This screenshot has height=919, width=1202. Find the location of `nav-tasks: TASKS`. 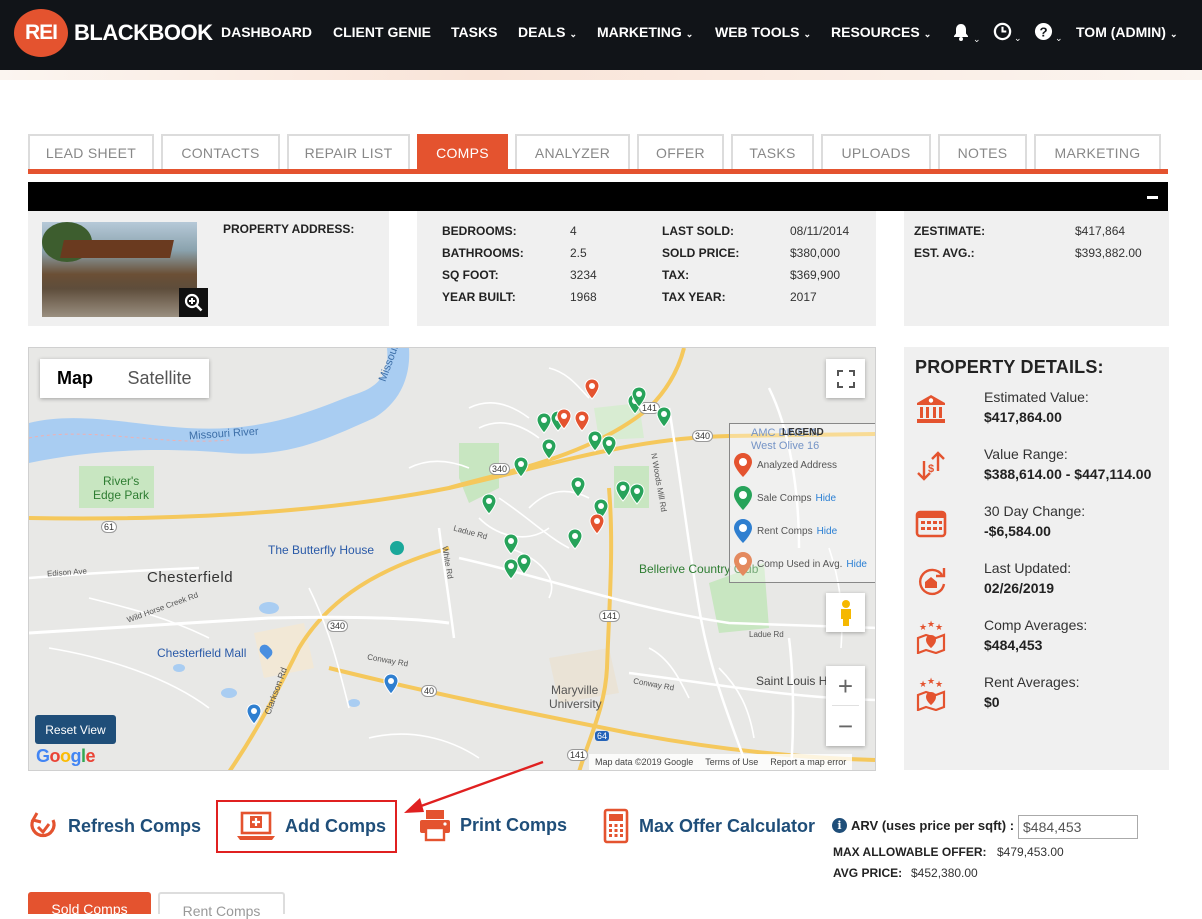

nav-tasks: TASKS is located at coordinates (474, 32).